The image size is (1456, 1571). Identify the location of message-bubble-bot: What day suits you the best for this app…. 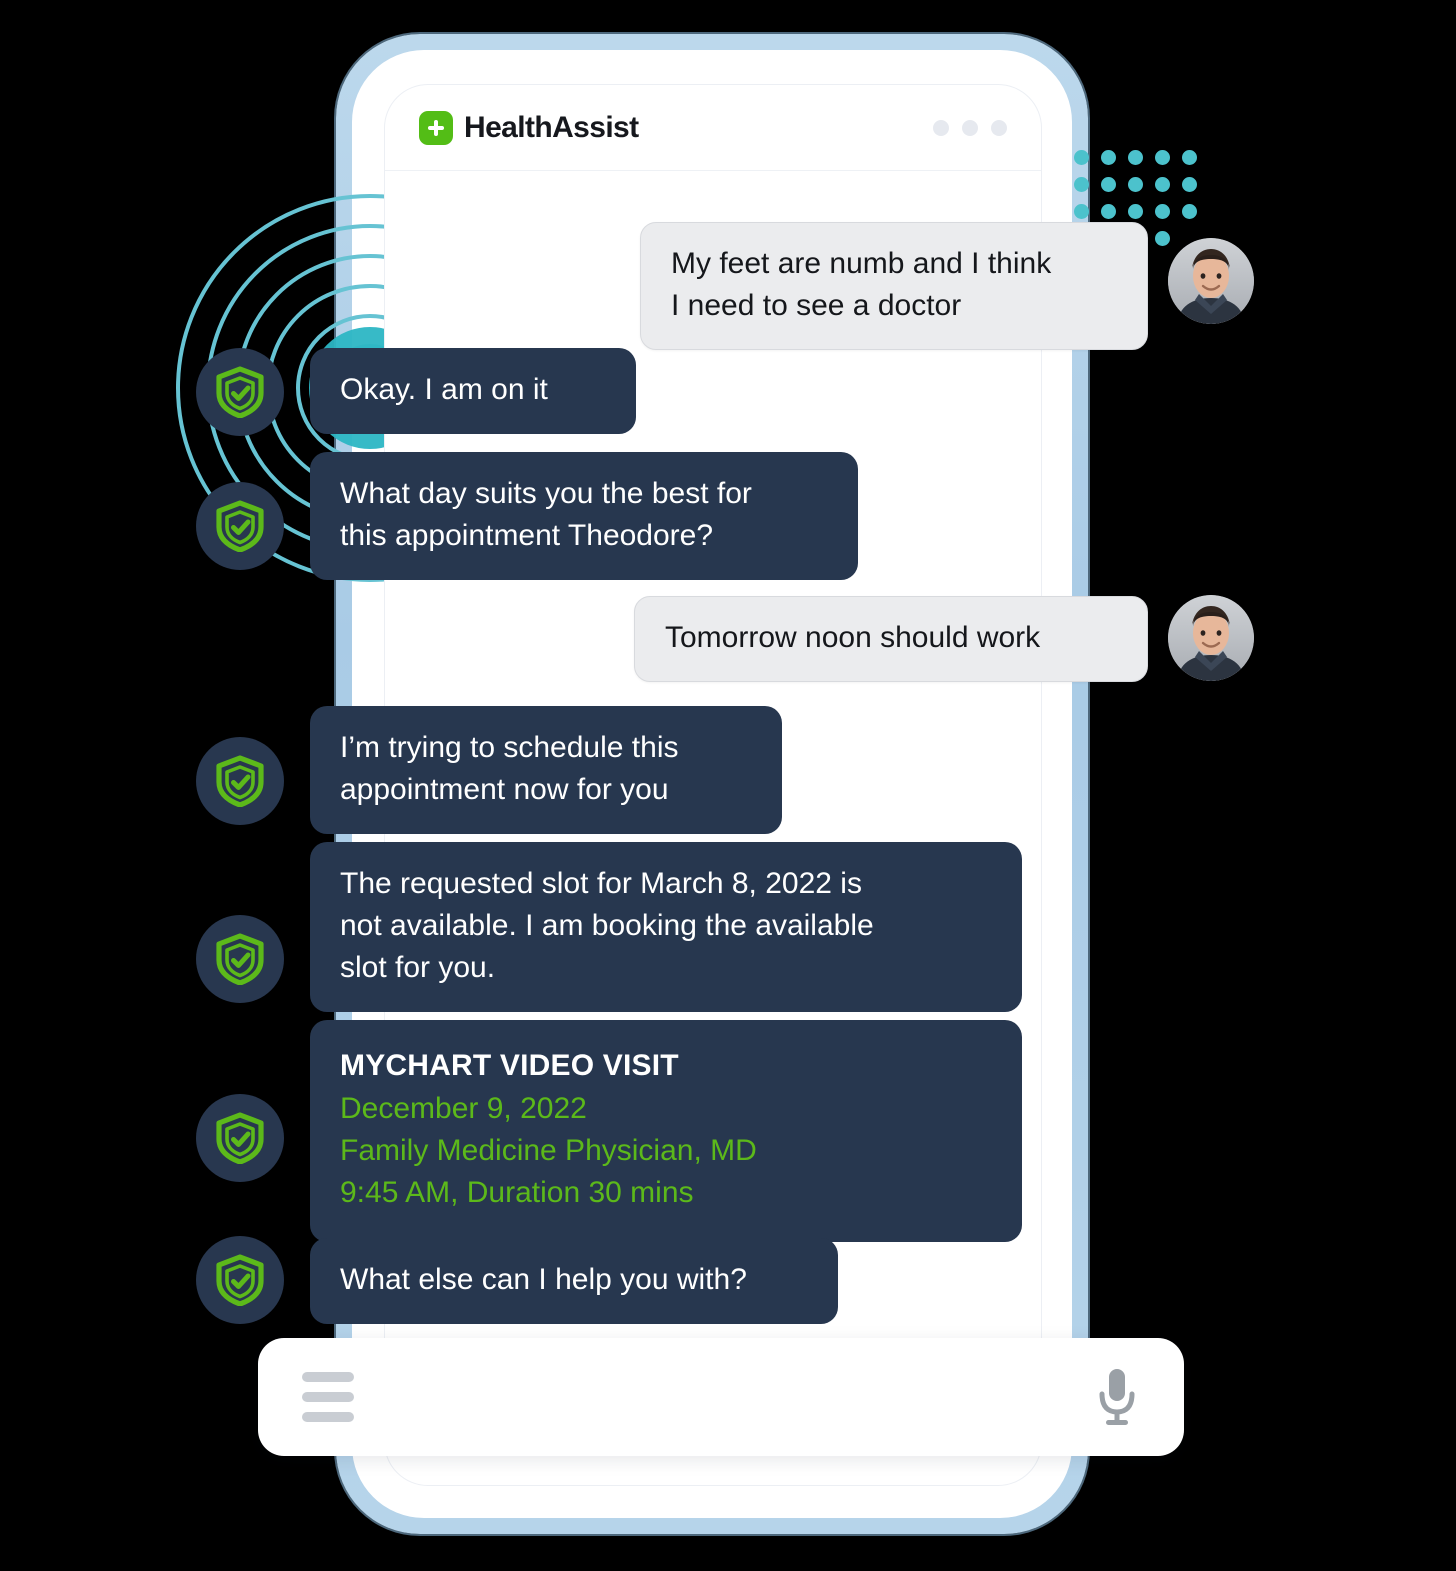
(584, 516).